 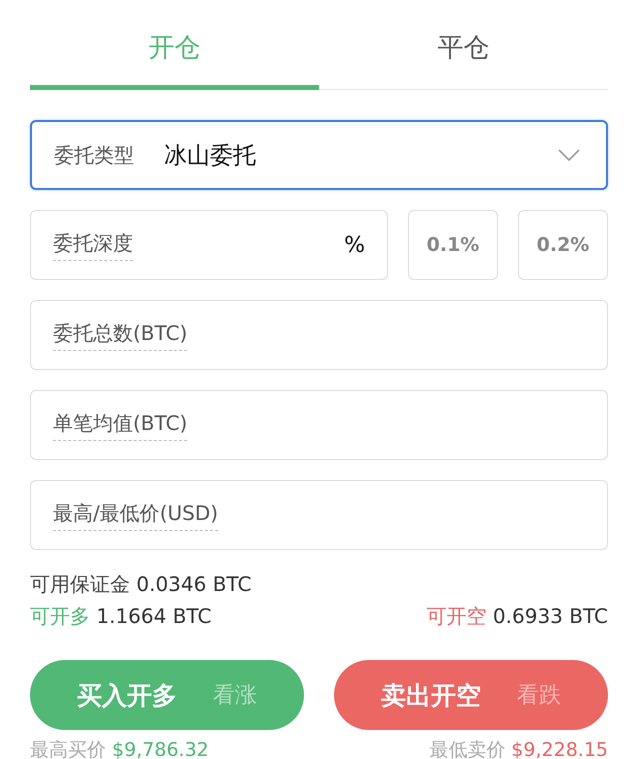 What do you see at coordinates (319, 515) in the screenshot?
I see `input-field: 最高/最低价(USD)` at bounding box center [319, 515].